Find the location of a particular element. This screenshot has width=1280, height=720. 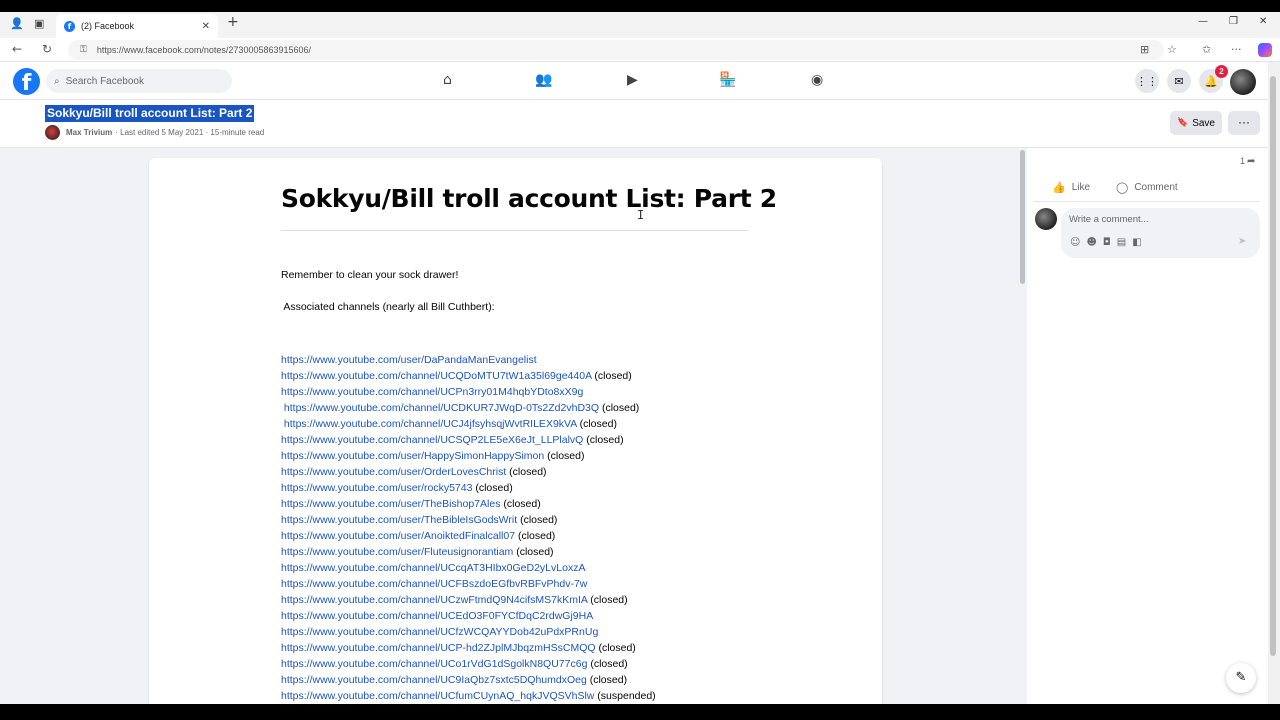

author-avatar is located at coordinates (52, 132).